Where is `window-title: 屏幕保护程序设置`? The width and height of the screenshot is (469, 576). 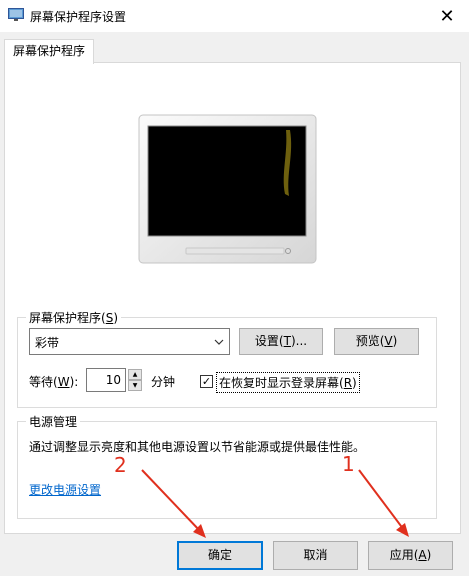
window-title: 屏幕保护程序设置 is located at coordinates (78, 17).